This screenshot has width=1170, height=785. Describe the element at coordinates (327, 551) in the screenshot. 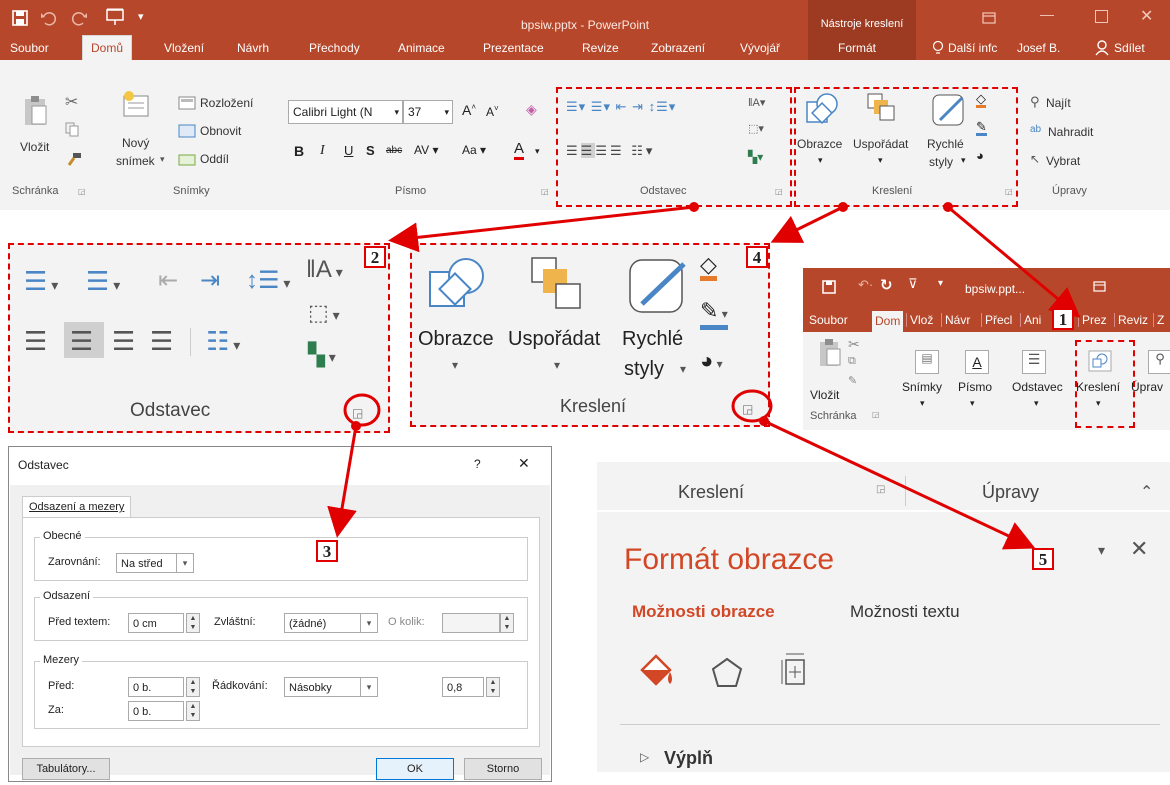

I see `callout-number-3: 3` at that location.